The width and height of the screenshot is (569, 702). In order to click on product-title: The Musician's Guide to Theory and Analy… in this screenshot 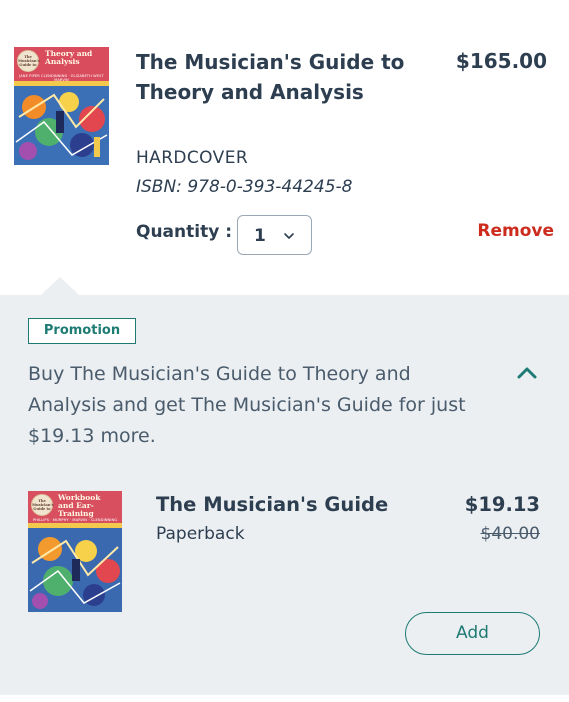, I will do `click(271, 77)`.